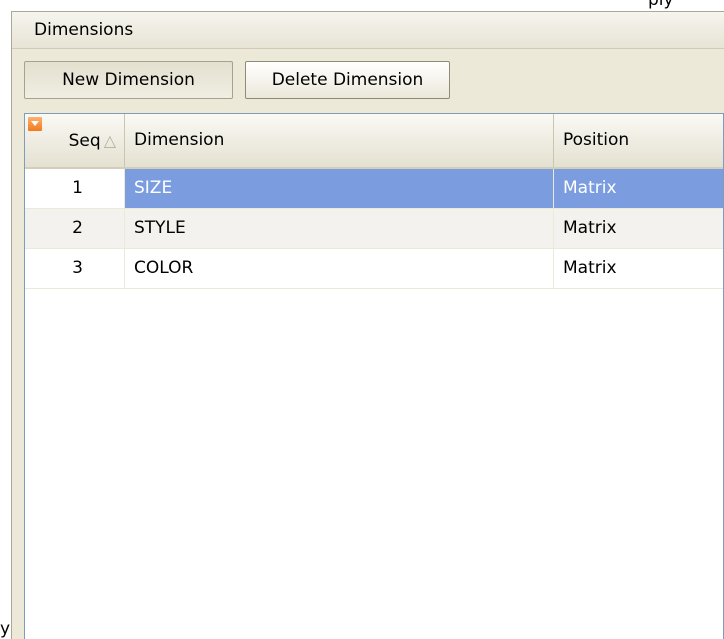 The width and height of the screenshot is (724, 639). Describe the element at coordinates (338, 188) in the screenshot. I see `dimension-cell: SIZE` at that location.